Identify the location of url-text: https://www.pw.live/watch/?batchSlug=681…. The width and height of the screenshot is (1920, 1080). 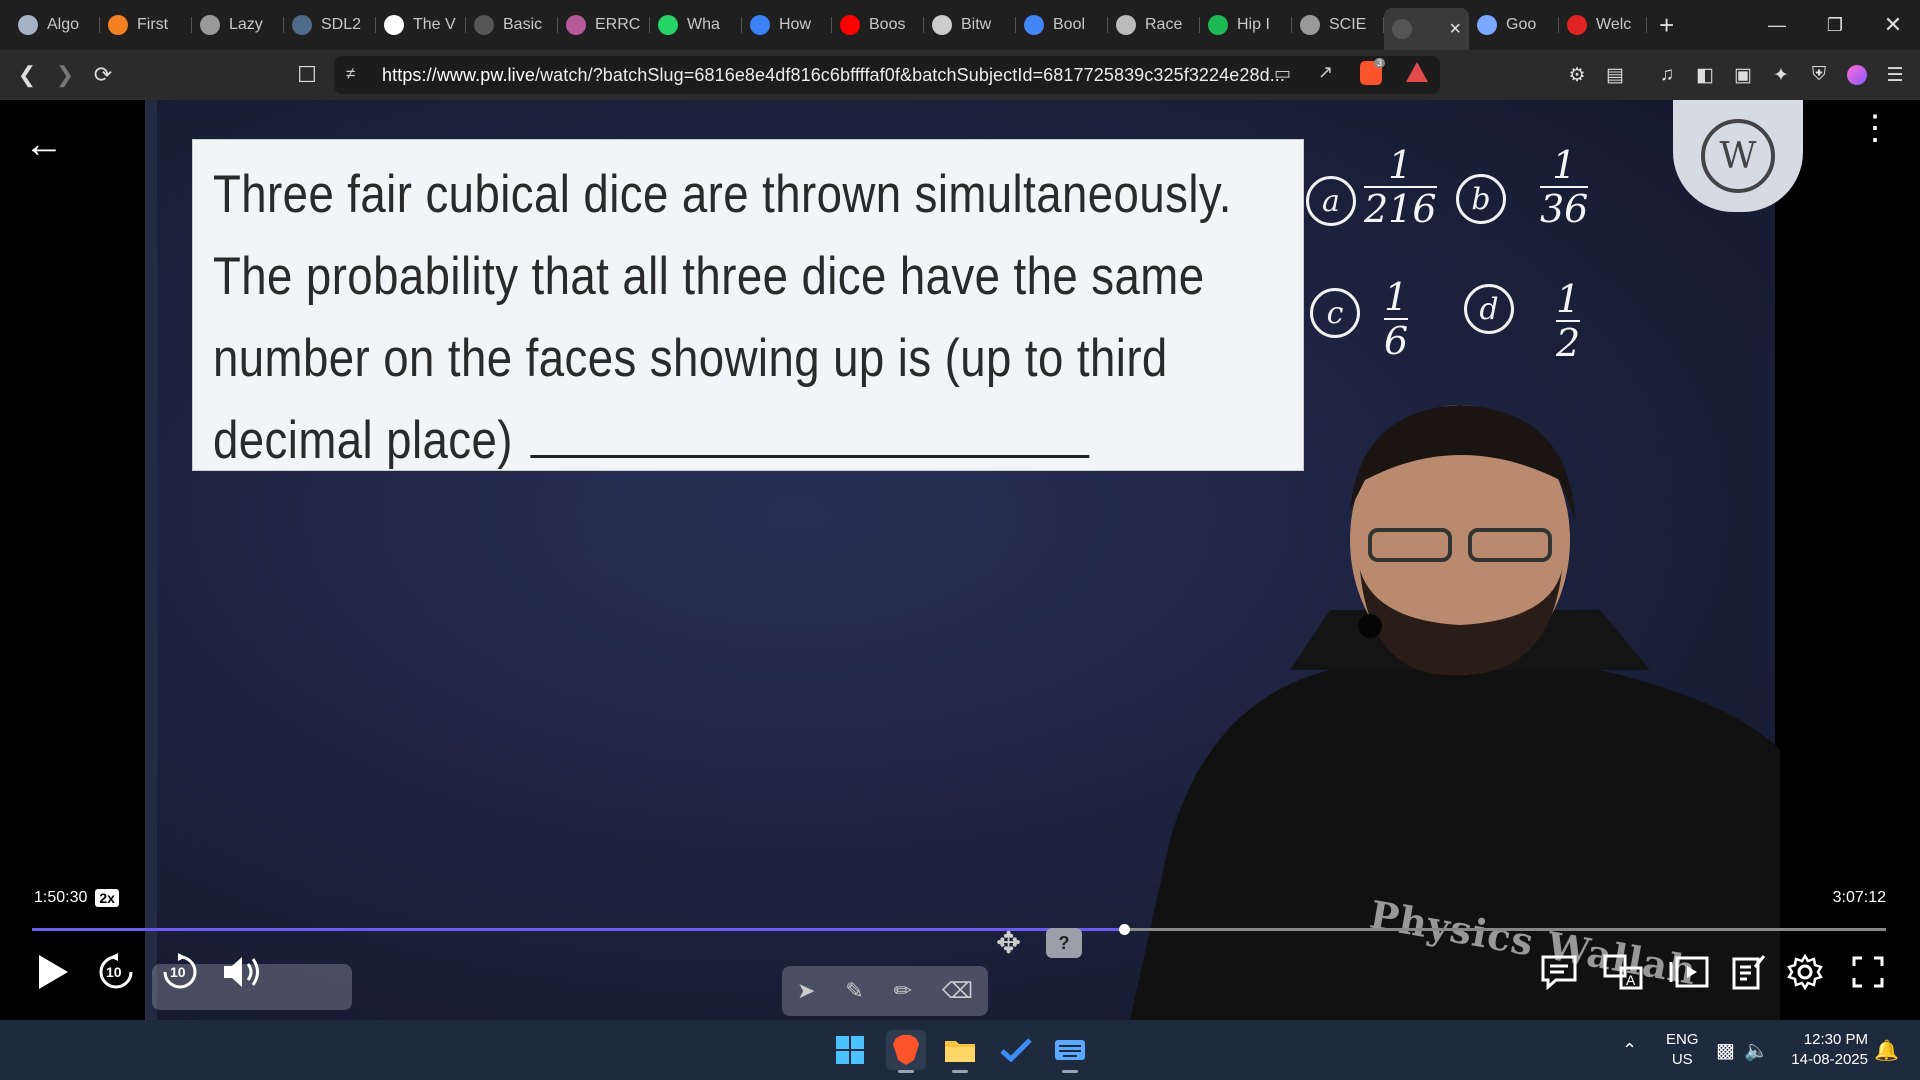
(833, 75).